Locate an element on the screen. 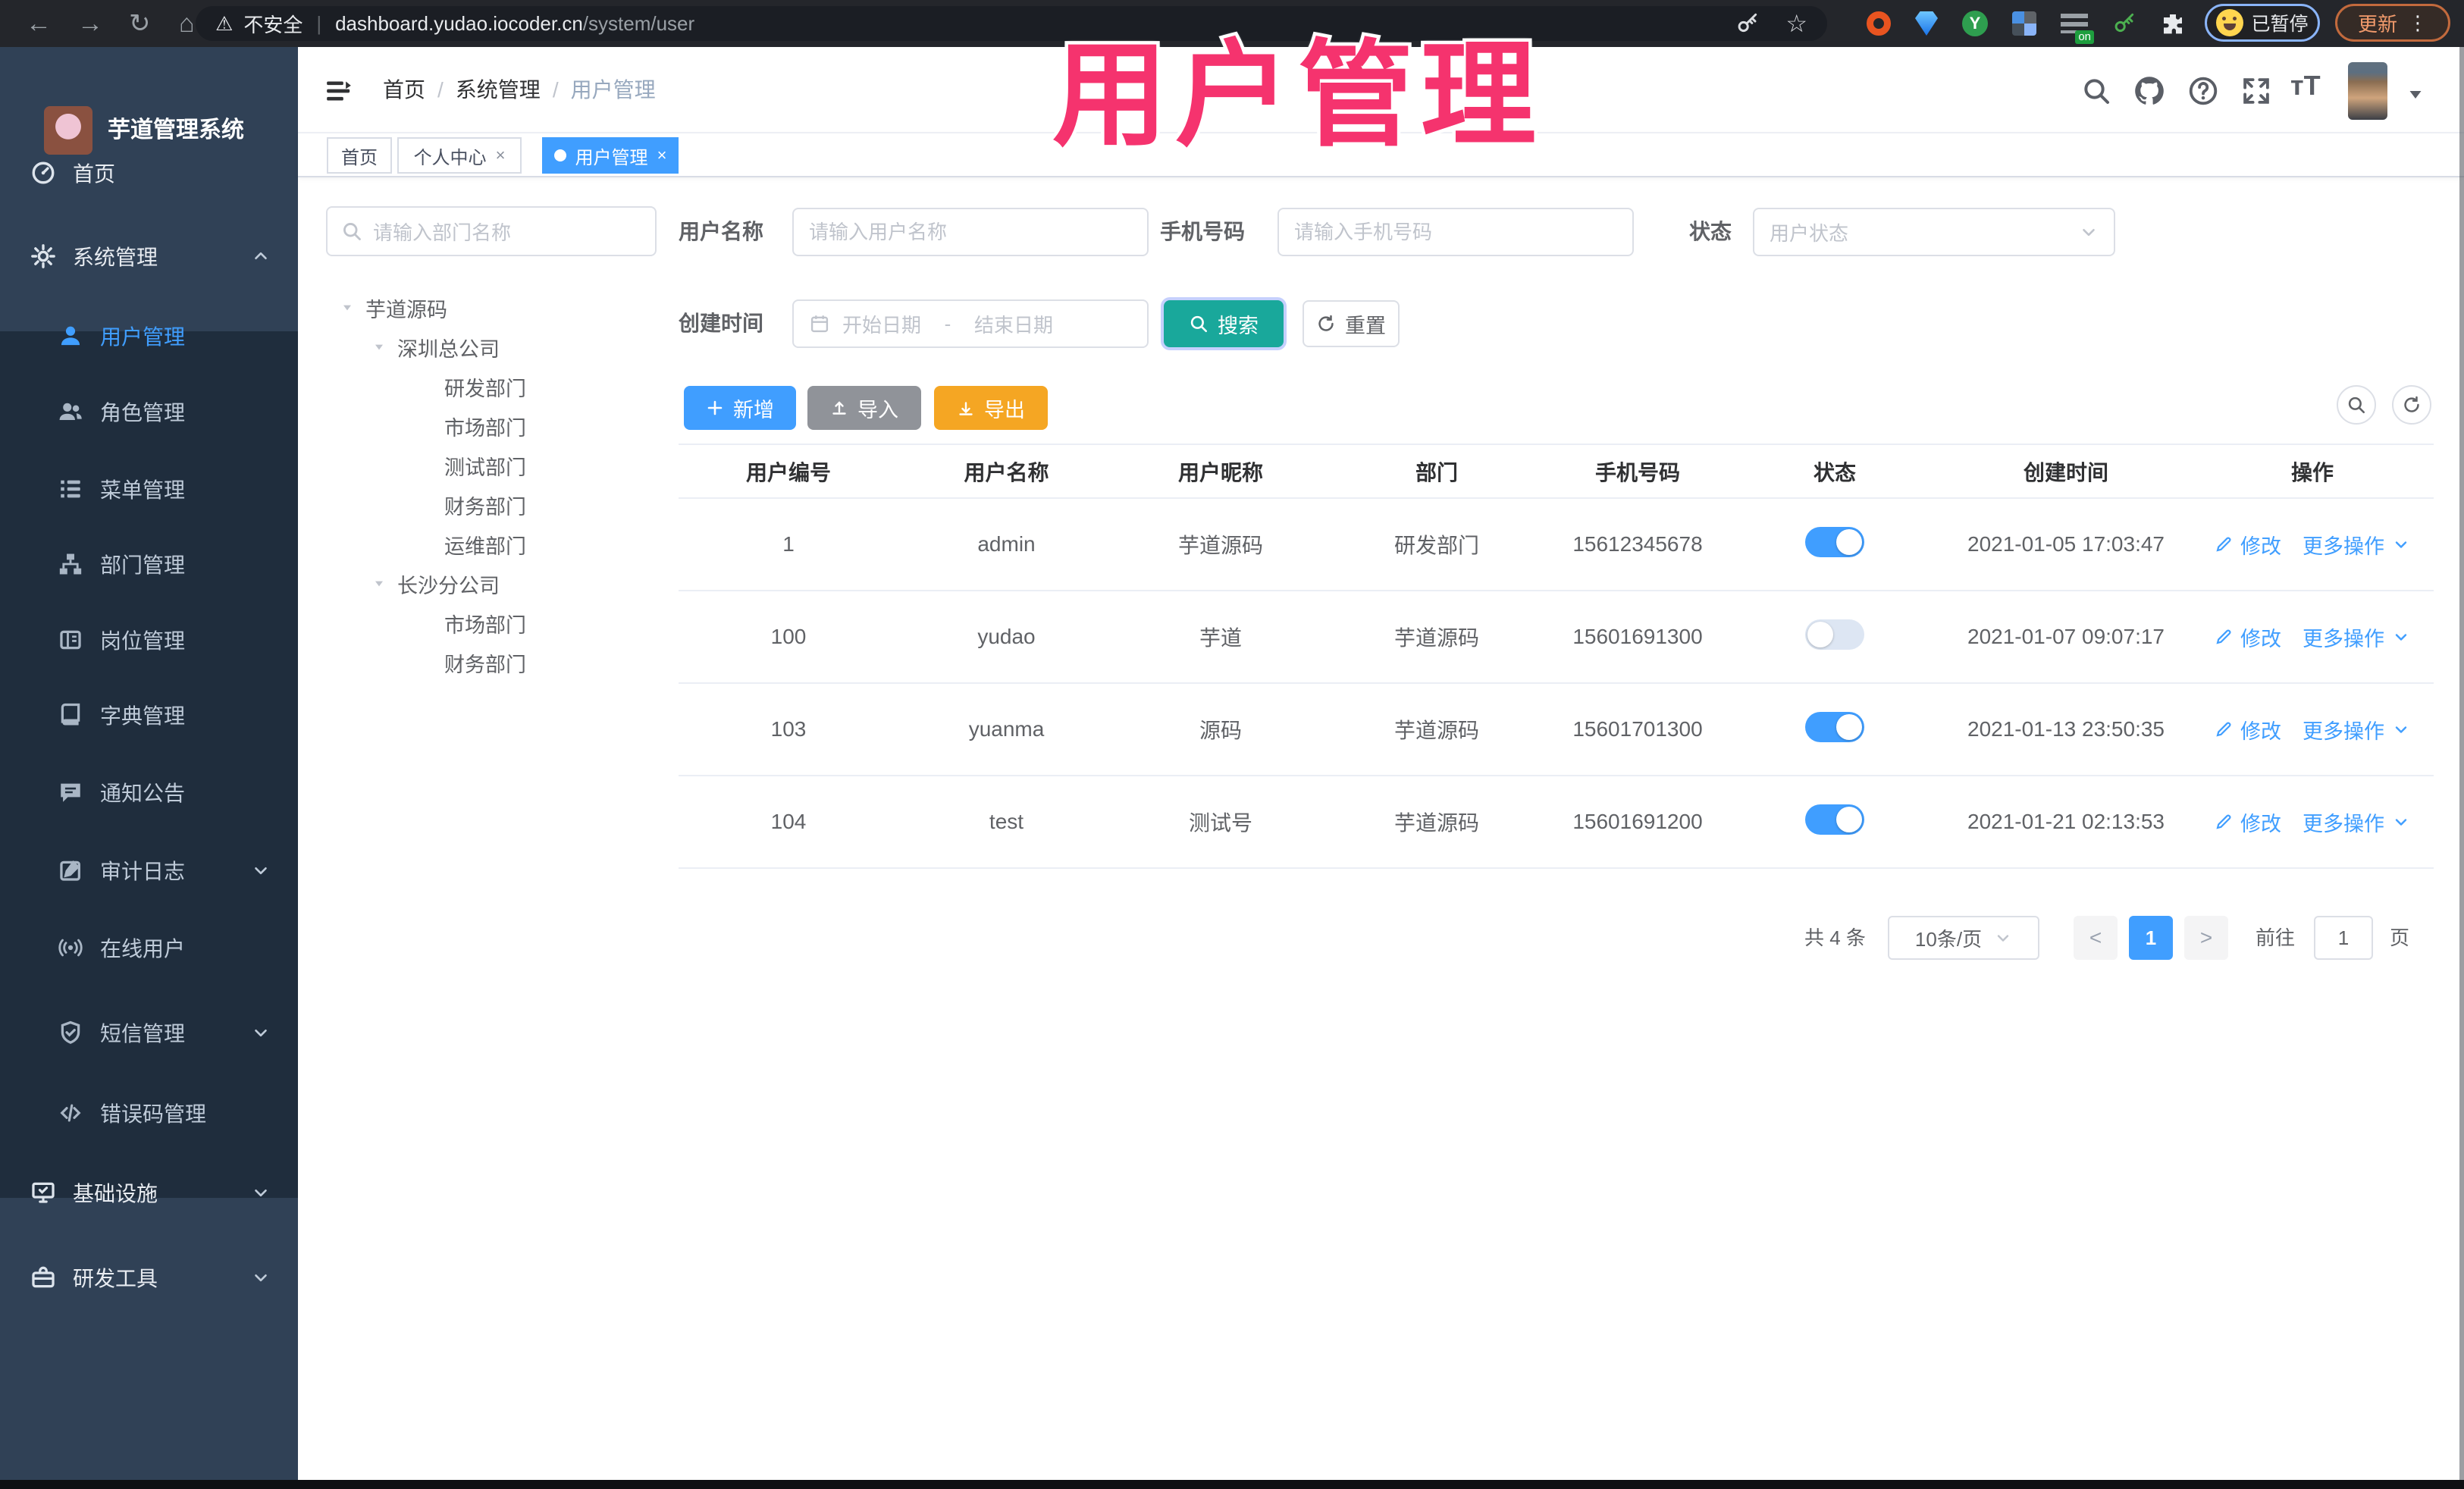 Image resolution: width=2464 pixels, height=1489 pixels. cell-user-id: 1 is located at coordinates (788, 544).